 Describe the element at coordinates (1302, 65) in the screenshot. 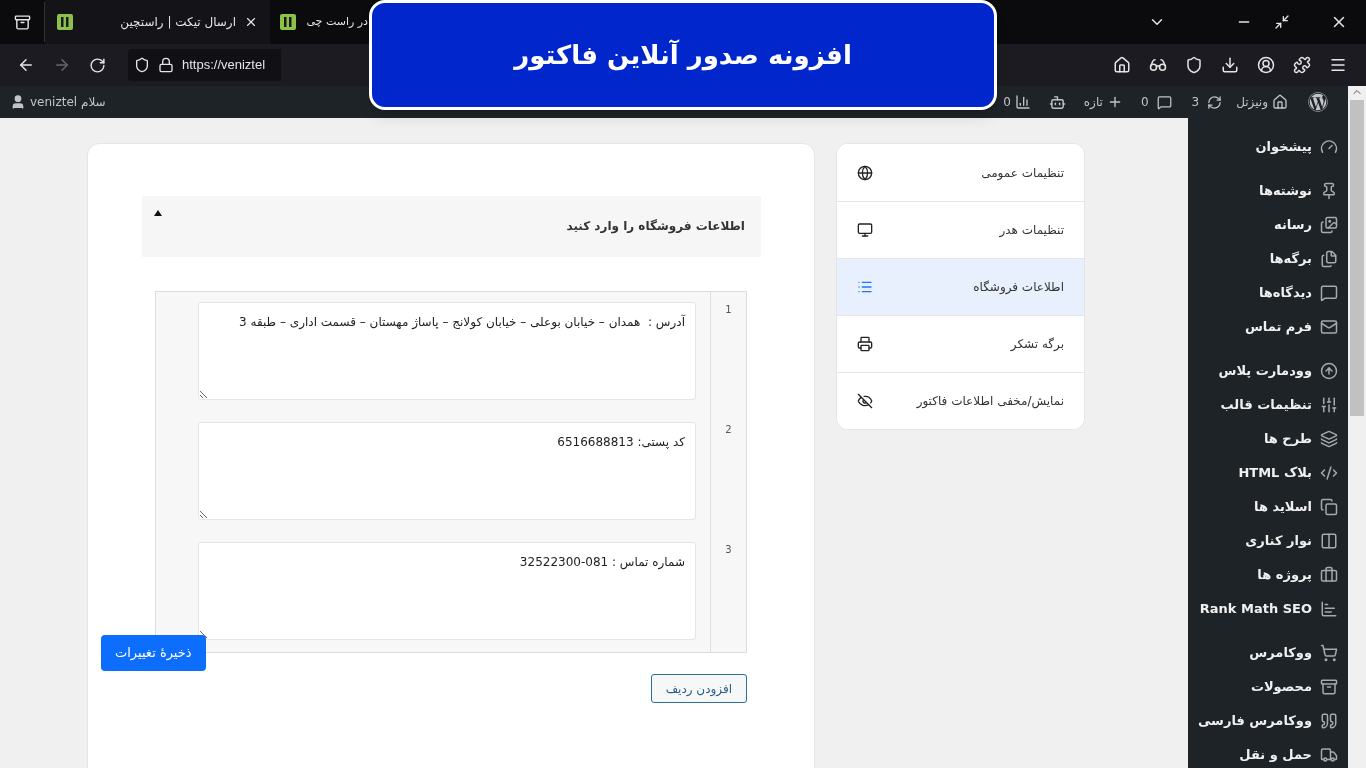

I see `extensions-icon` at that location.